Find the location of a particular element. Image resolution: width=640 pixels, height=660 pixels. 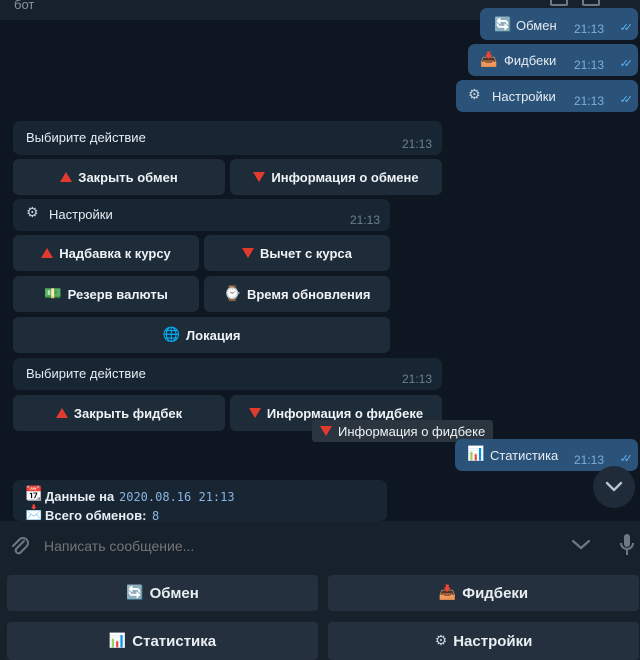

button-label: Время обновления is located at coordinates (308, 294).